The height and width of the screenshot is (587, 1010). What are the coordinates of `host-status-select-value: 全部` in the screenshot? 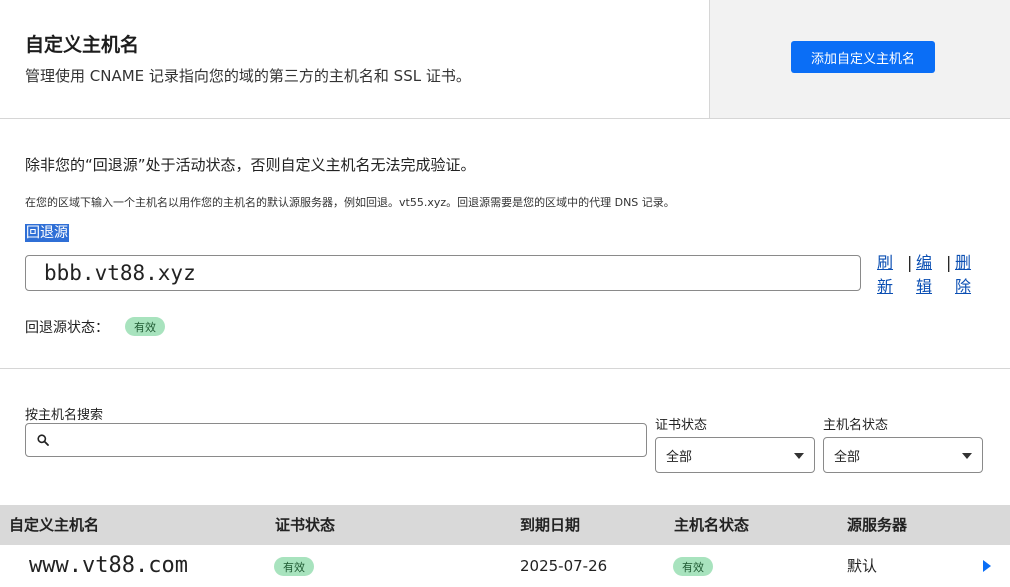 It's located at (847, 457).